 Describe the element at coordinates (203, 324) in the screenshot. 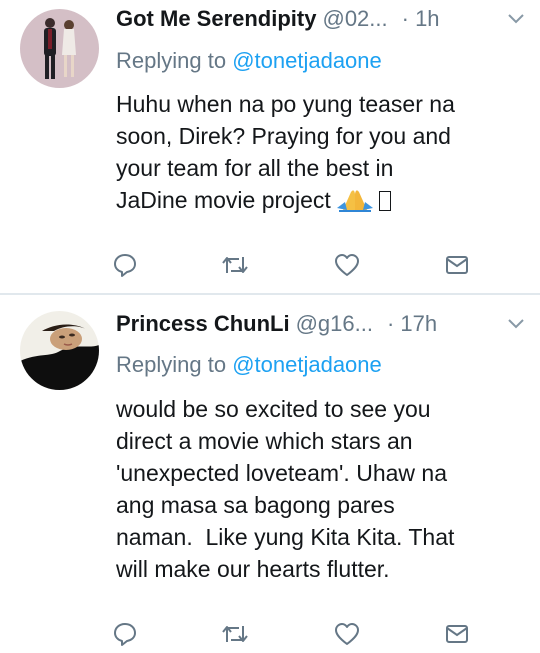

I see `display-name: Princess ChunLi` at that location.